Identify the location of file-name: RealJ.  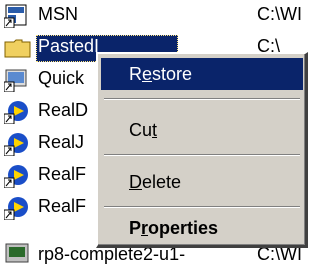
(61, 142).